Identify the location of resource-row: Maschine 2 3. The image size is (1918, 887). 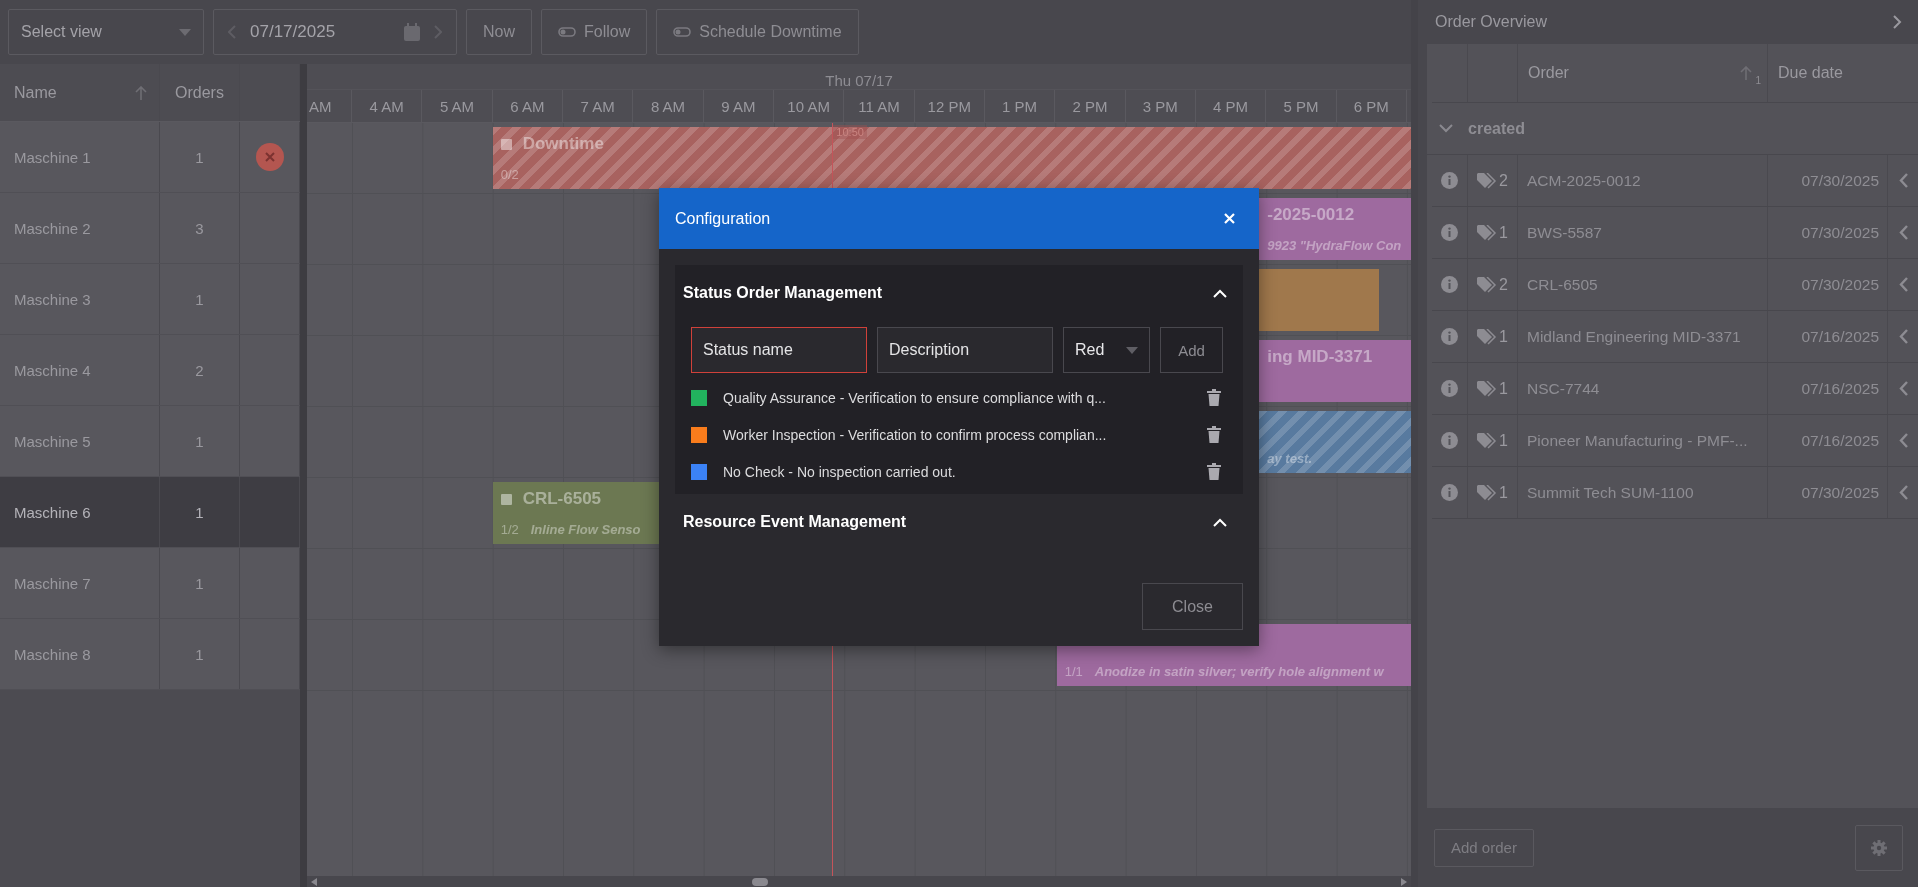
(150, 228).